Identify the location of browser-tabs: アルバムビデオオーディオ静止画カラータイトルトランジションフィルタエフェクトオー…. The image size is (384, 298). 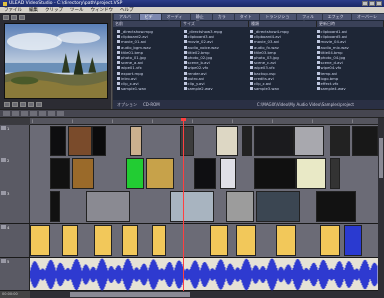
(248, 19).